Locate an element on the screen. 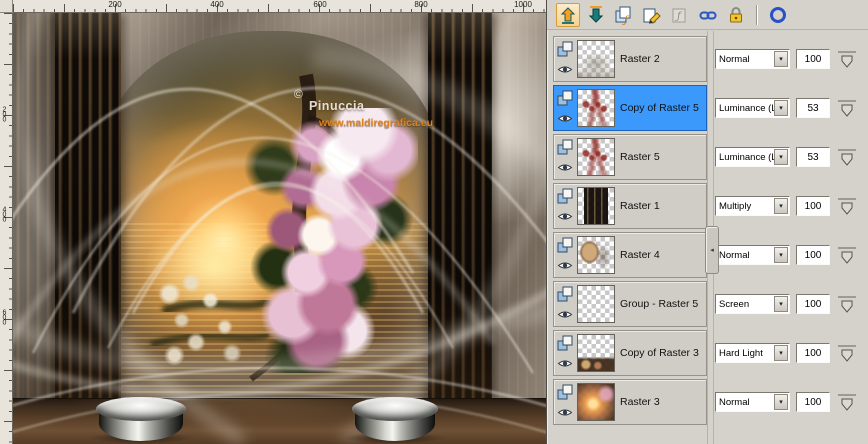 The height and width of the screenshot is (444, 868). layer-cell: Copy of Raster 3 is located at coordinates (630, 353).